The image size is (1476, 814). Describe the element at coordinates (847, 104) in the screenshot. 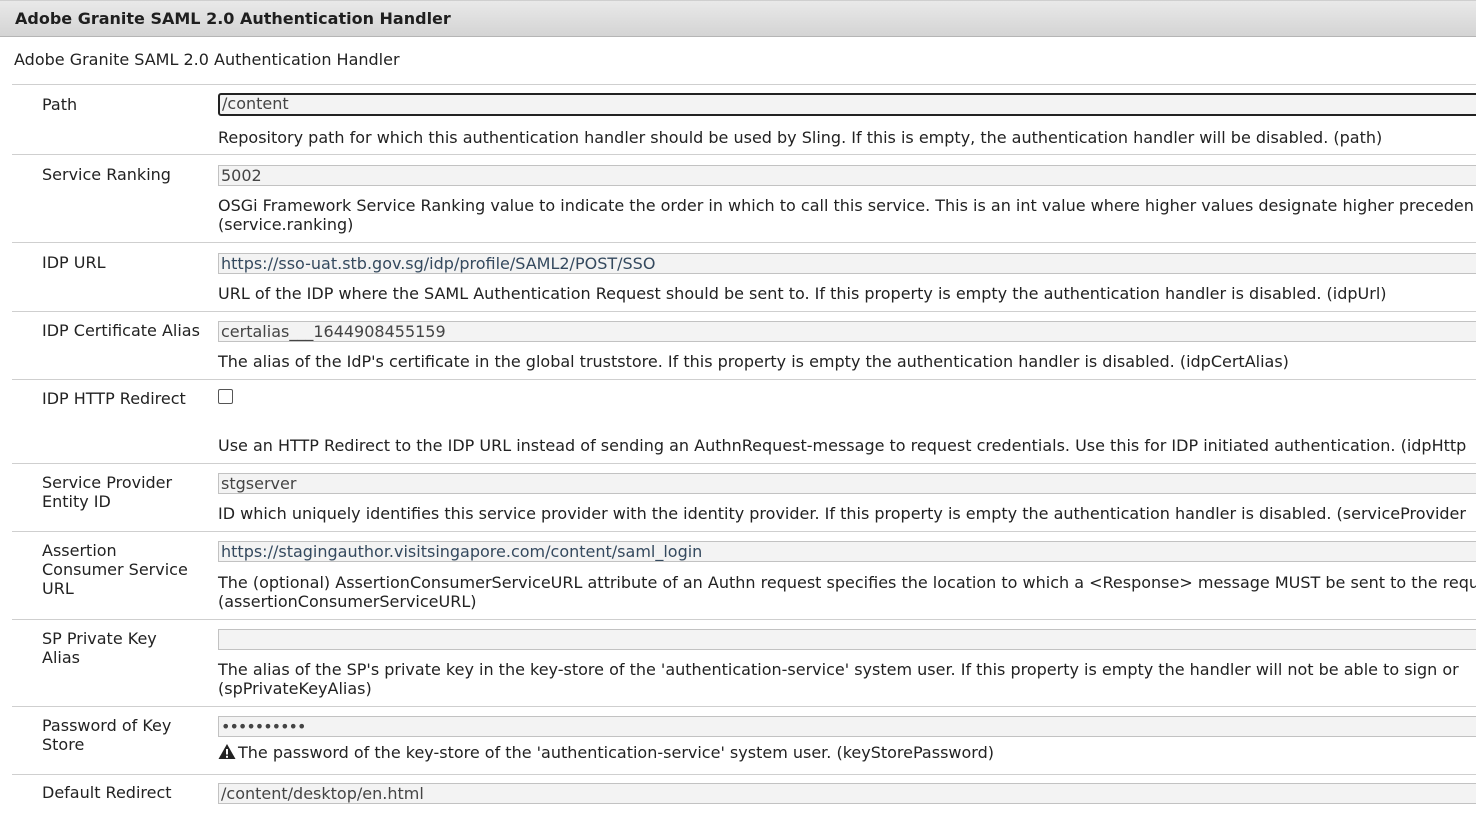

I see `path-input: /content` at that location.